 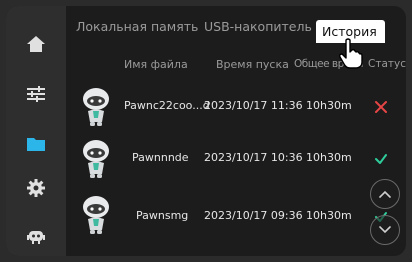 I want to click on chevron-down-icon, so click(x=385, y=230).